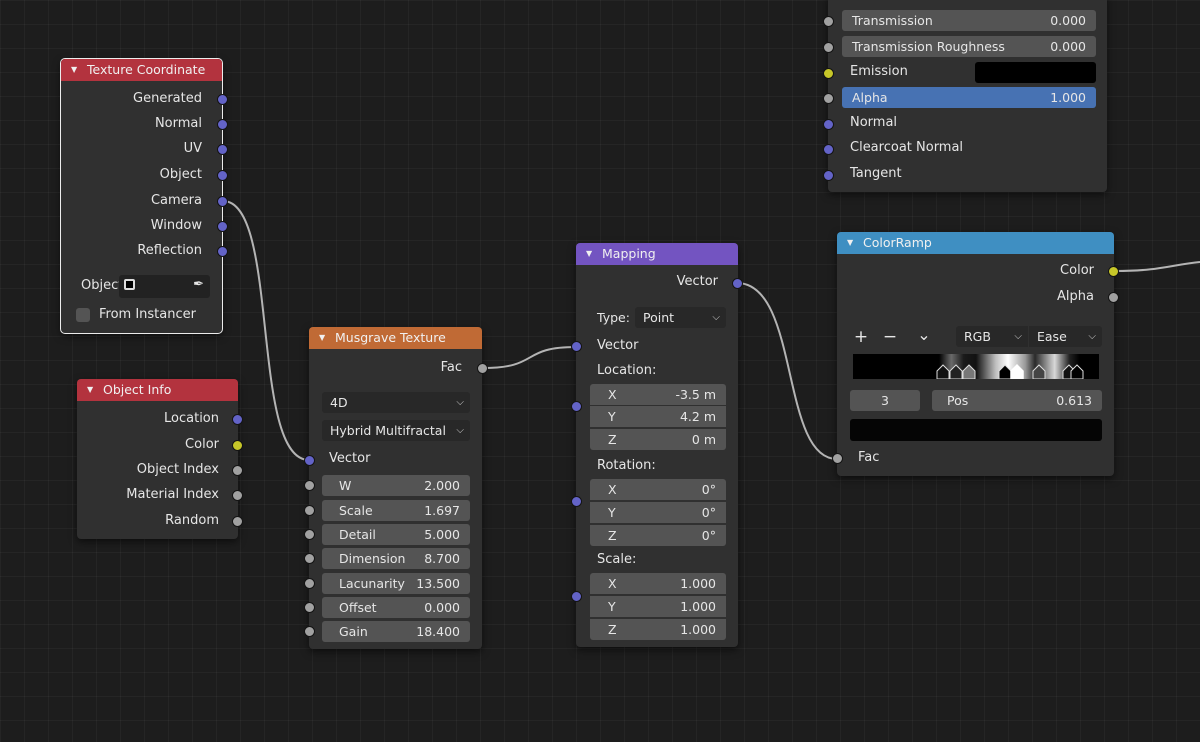 The image size is (1200, 742). I want to click on gain-socket, so click(309, 631).